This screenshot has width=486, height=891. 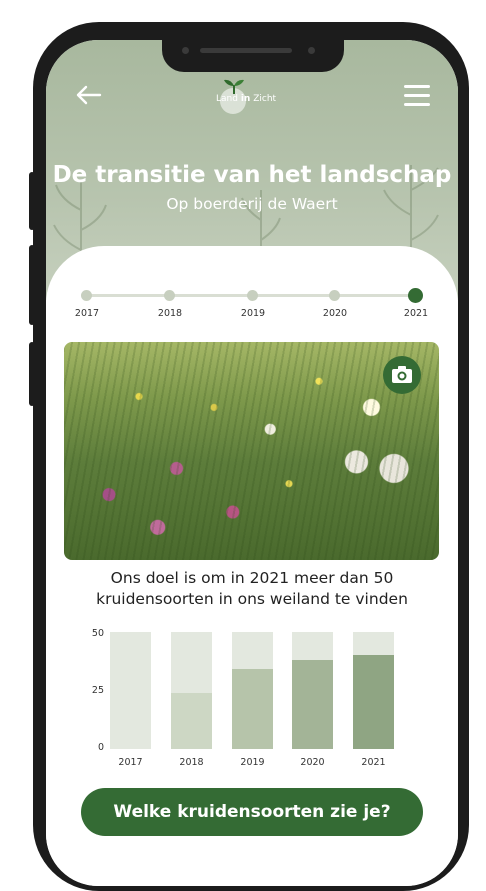 I want to click on timeline-dot-2020, so click(x=334, y=295).